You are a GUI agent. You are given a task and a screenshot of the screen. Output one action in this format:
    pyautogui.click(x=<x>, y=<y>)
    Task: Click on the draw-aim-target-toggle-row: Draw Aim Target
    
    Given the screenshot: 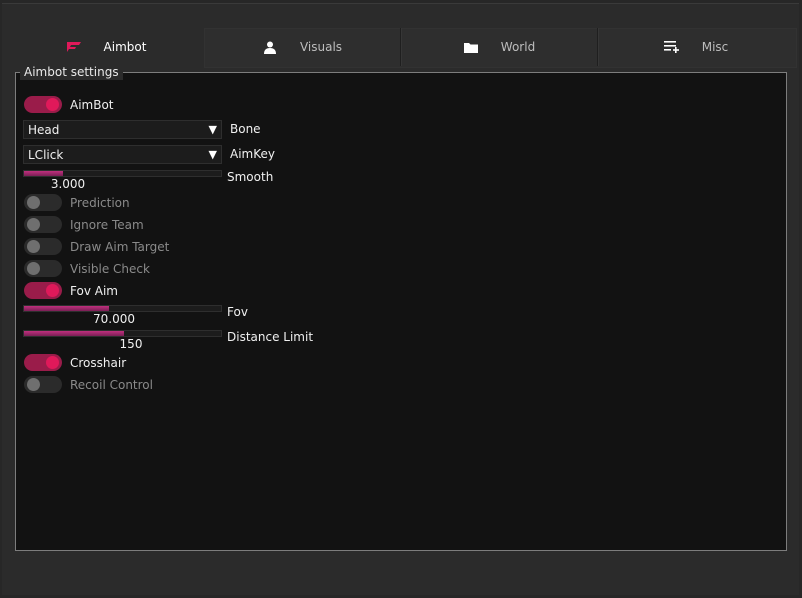 What is the action you would take?
    pyautogui.click(x=96, y=246)
    